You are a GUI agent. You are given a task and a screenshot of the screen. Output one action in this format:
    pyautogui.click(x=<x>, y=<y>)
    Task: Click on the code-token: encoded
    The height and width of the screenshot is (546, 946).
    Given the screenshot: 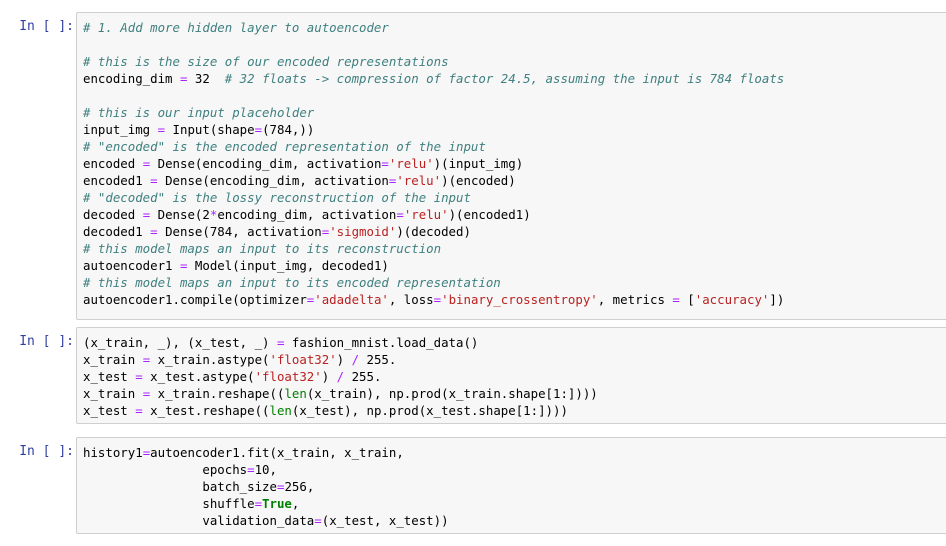 What is the action you would take?
    pyautogui.click(x=113, y=163)
    